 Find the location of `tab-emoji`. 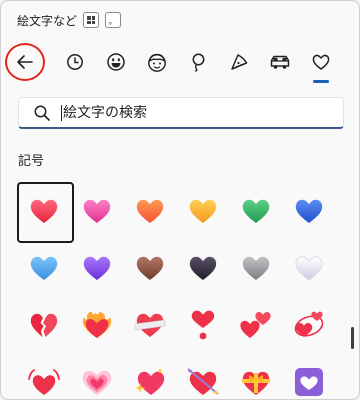

tab-emoji is located at coordinates (116, 62).